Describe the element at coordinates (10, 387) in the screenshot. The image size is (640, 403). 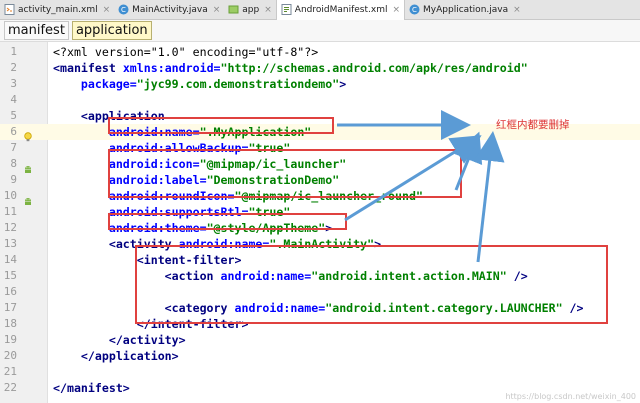
I see `line-number: 22` at that location.